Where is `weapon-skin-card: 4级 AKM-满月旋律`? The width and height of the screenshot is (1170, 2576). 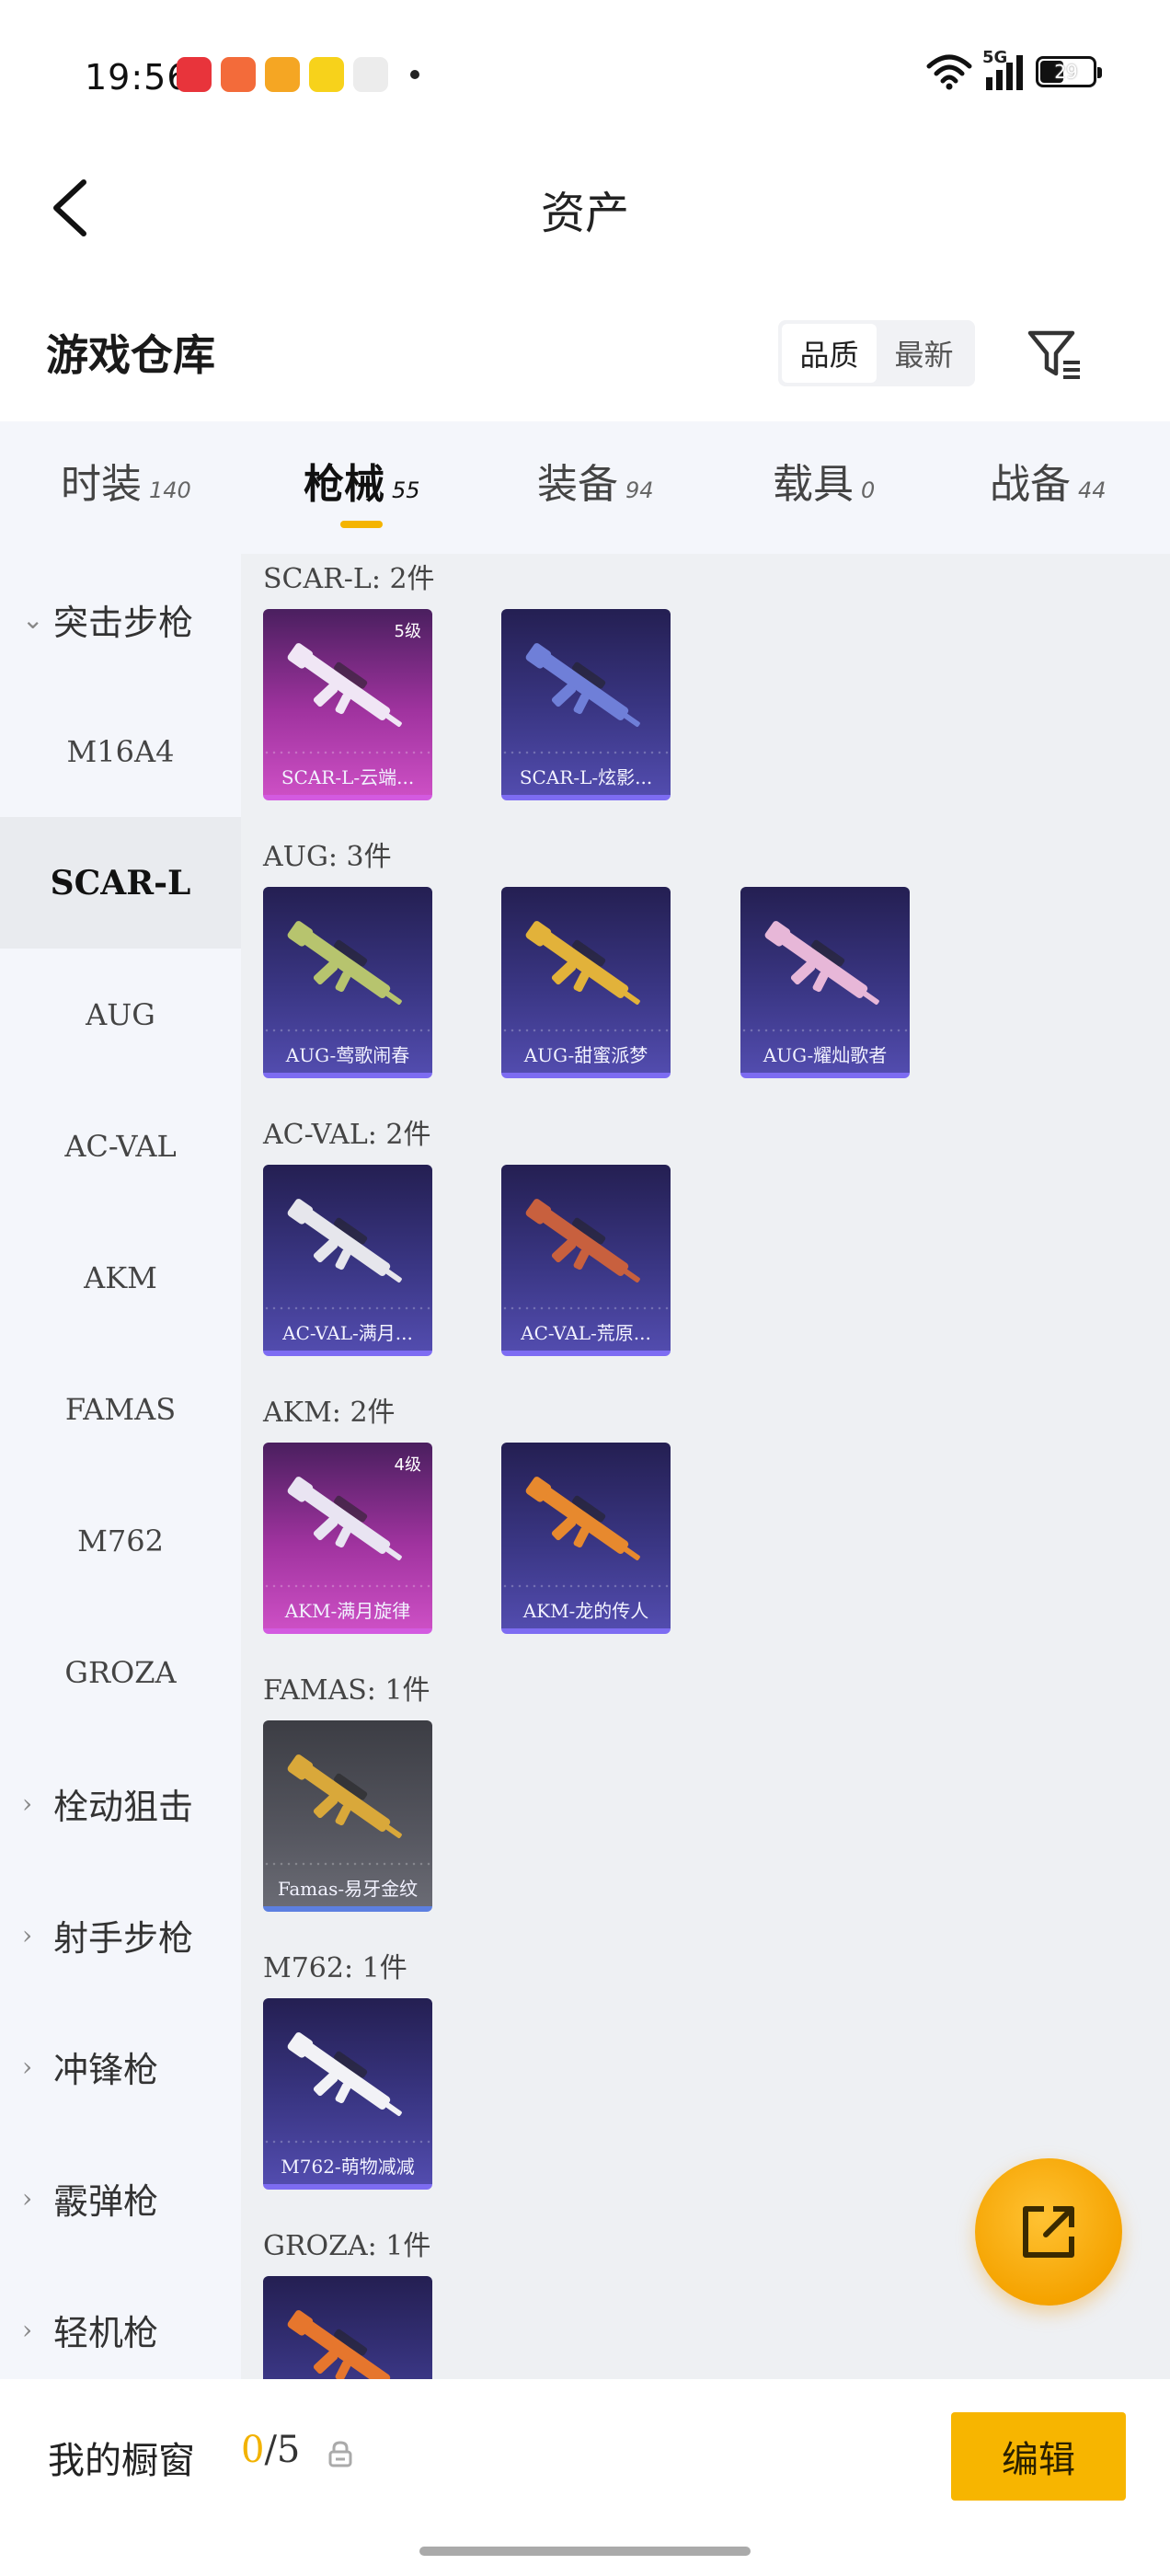 weapon-skin-card: 4级 AKM-满月旋律 is located at coordinates (347, 1538).